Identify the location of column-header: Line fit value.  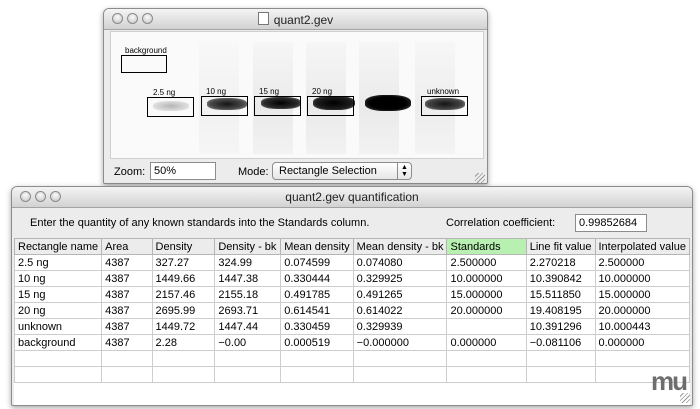
(560, 246).